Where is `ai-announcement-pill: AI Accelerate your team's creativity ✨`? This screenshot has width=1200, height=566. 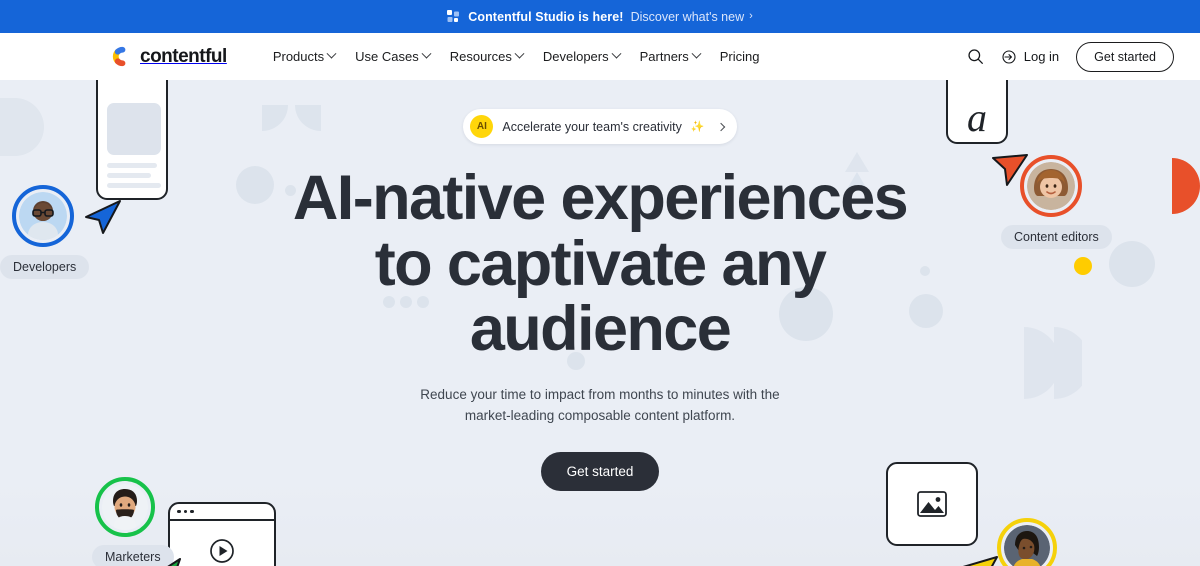 ai-announcement-pill: AI Accelerate your team's creativity ✨ is located at coordinates (600, 126).